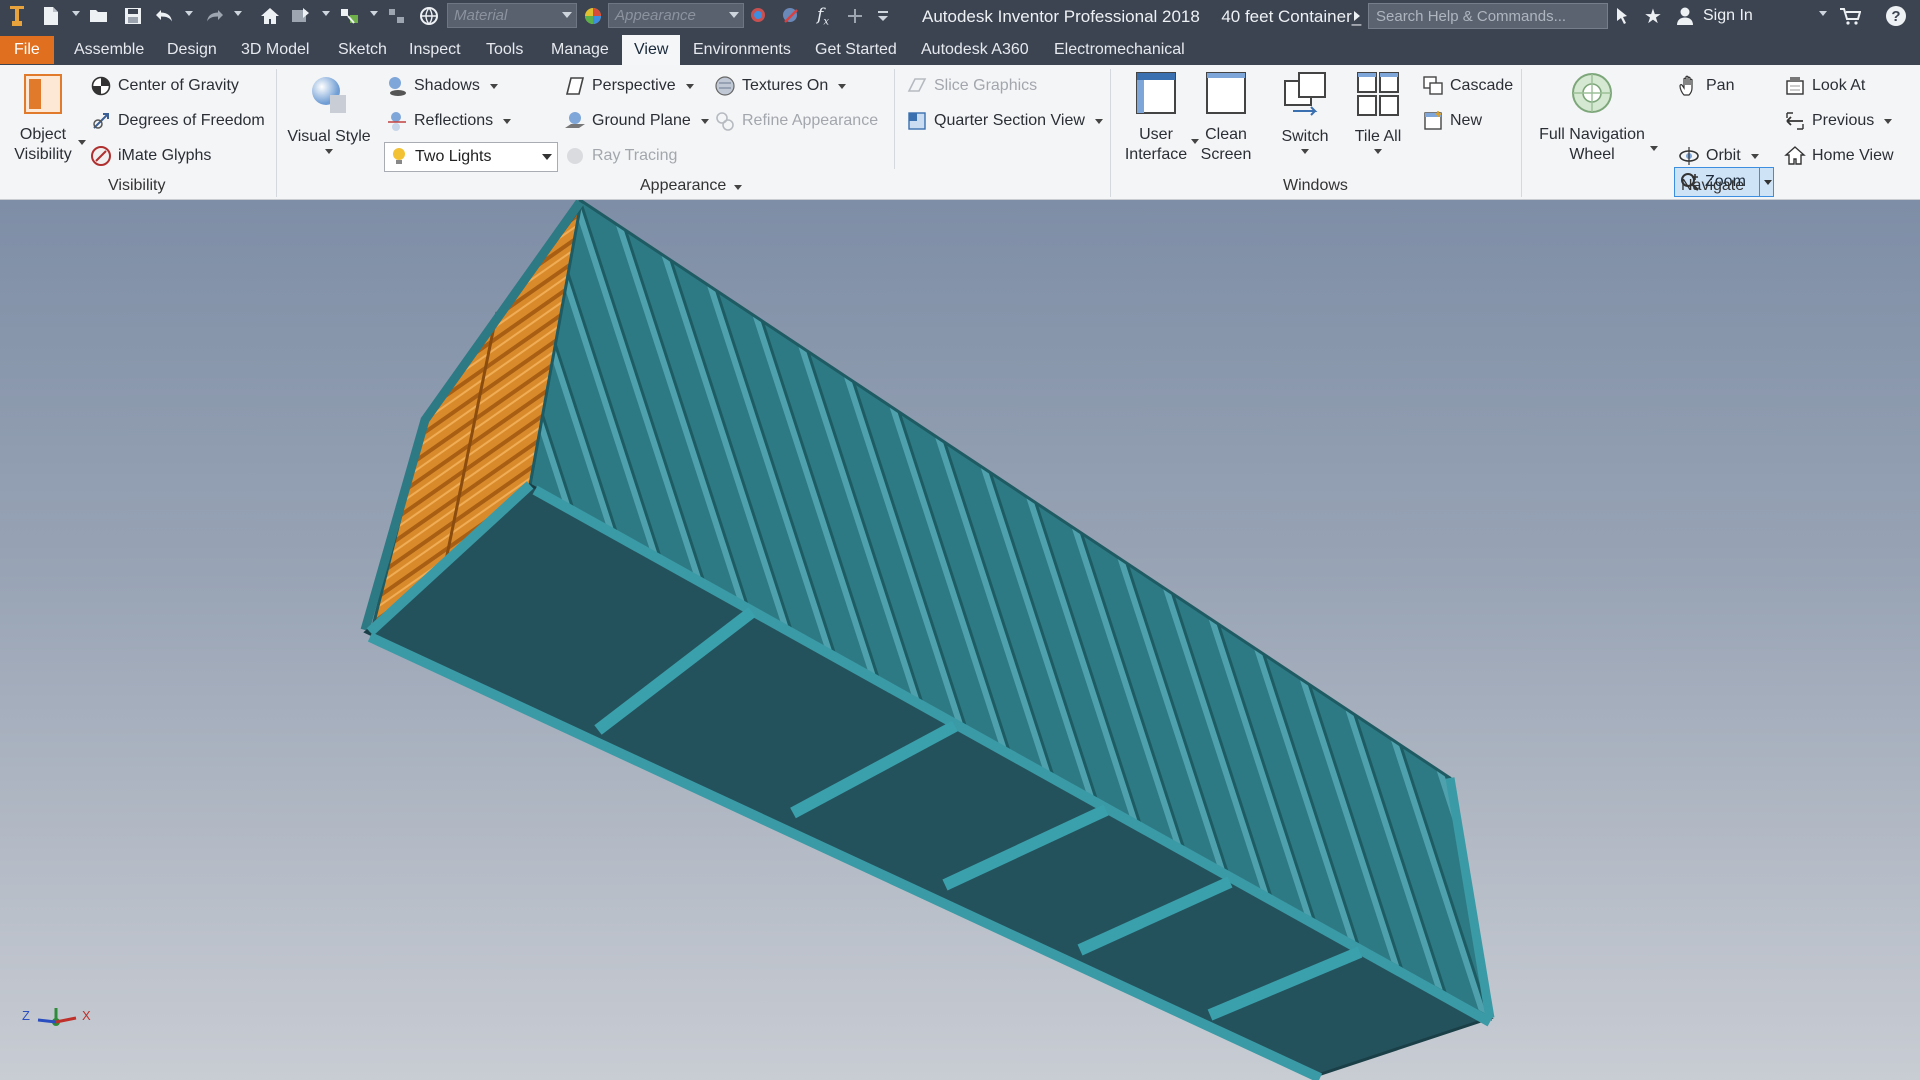 This screenshot has width=1920, height=1080. What do you see at coordinates (1226, 134) in the screenshot?
I see `clean-screen-label: Clean` at bounding box center [1226, 134].